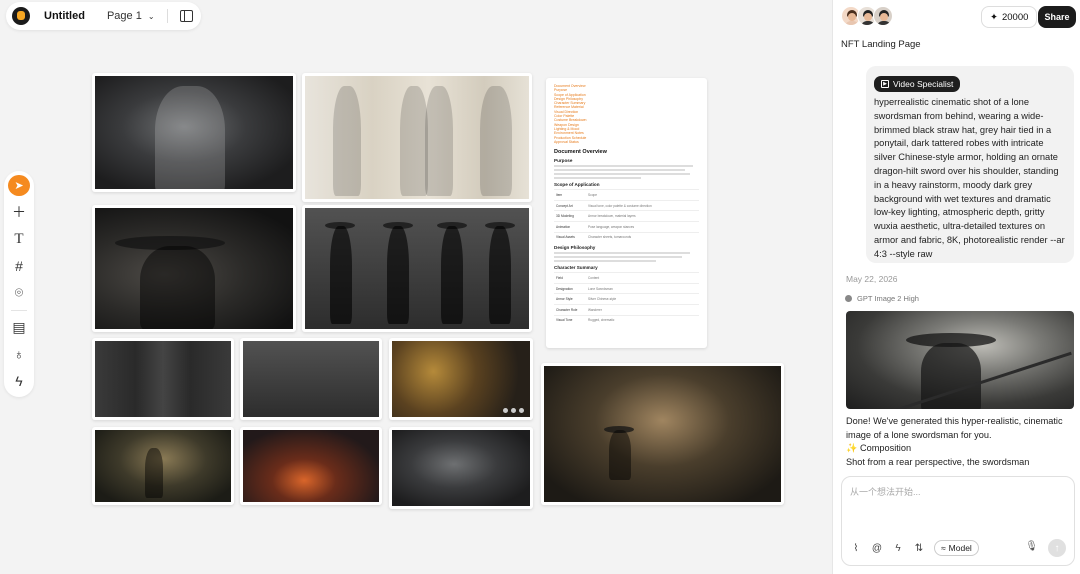  I want to click on image-card-campfire, so click(311, 466).